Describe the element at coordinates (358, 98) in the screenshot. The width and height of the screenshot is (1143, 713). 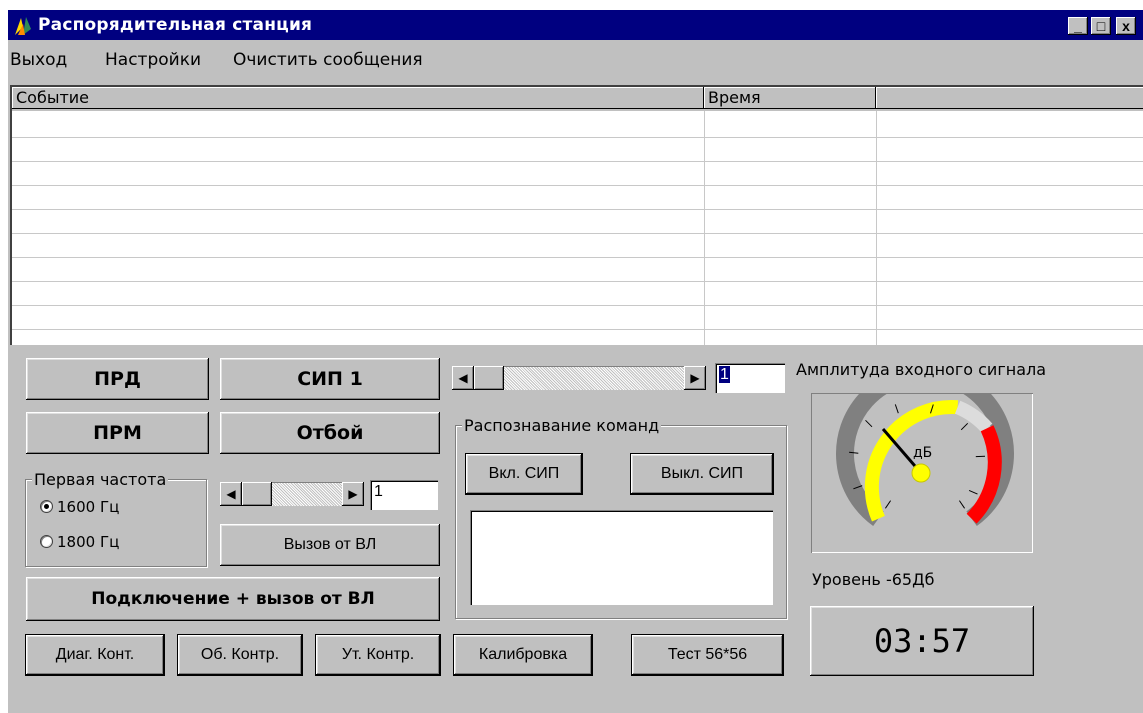
I see `column-event: Событие` at that location.